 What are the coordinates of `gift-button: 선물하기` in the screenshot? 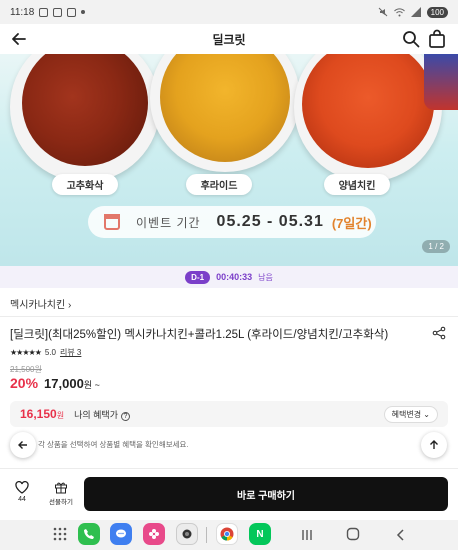 It's located at (61, 493).